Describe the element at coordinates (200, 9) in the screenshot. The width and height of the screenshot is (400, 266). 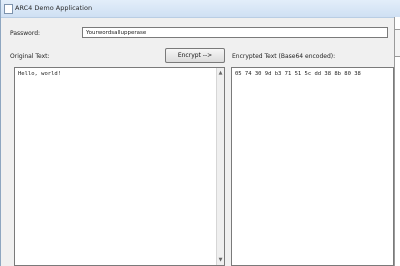
I see `title-bar: ARC4 Demo Application` at that location.